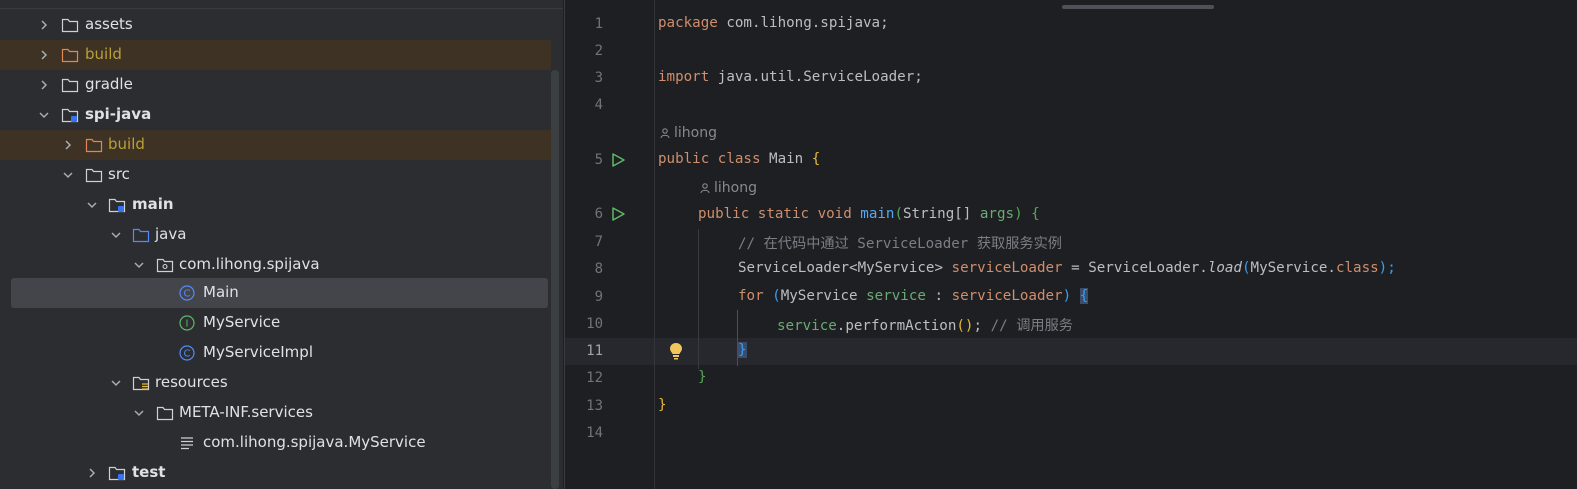 This screenshot has height=489, width=1577. I want to click on tree-item-meta-inf-services: META-INF.services, so click(275, 413).